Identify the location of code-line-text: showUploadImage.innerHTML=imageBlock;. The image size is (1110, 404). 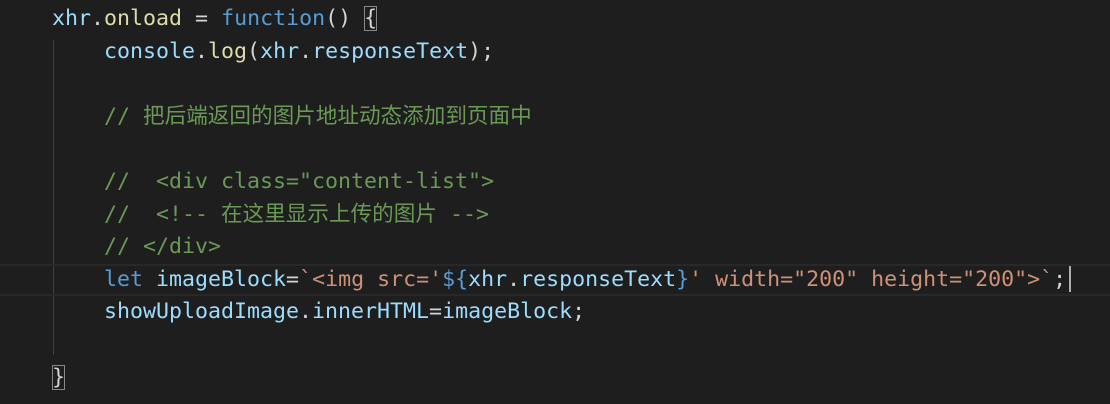
(344, 312).